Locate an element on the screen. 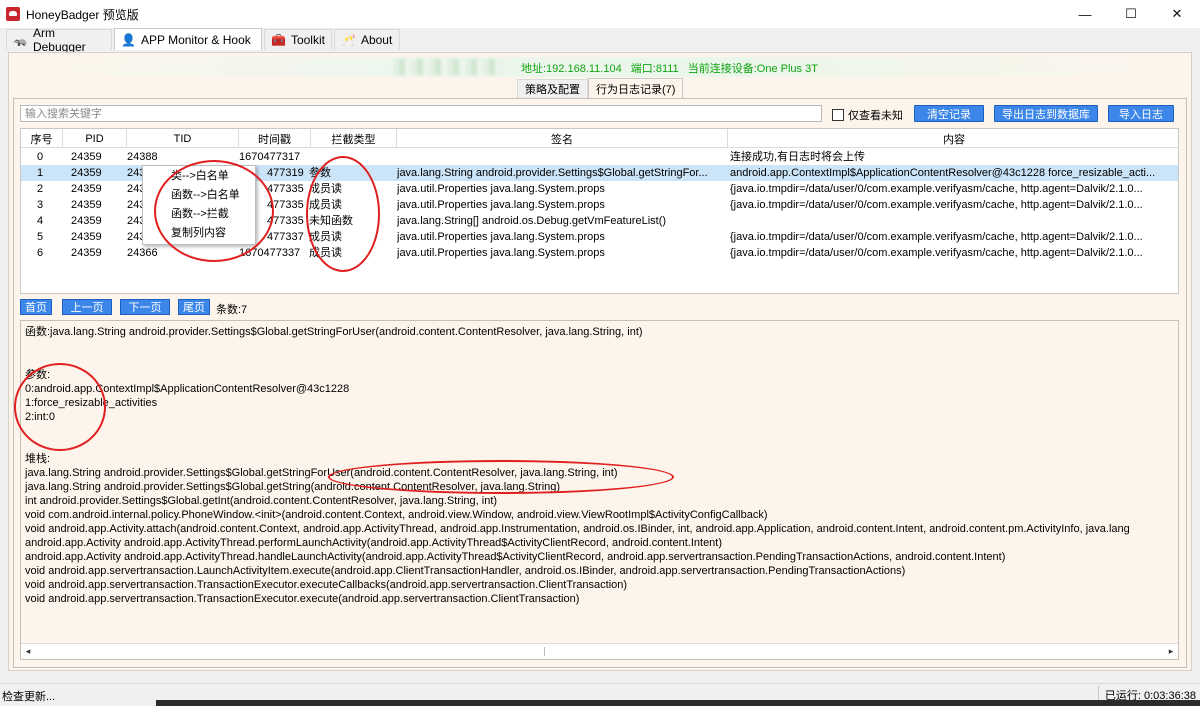 This screenshot has width=1200, height=706. window-title: HoneyBadger 预览版 is located at coordinates (82, 14).